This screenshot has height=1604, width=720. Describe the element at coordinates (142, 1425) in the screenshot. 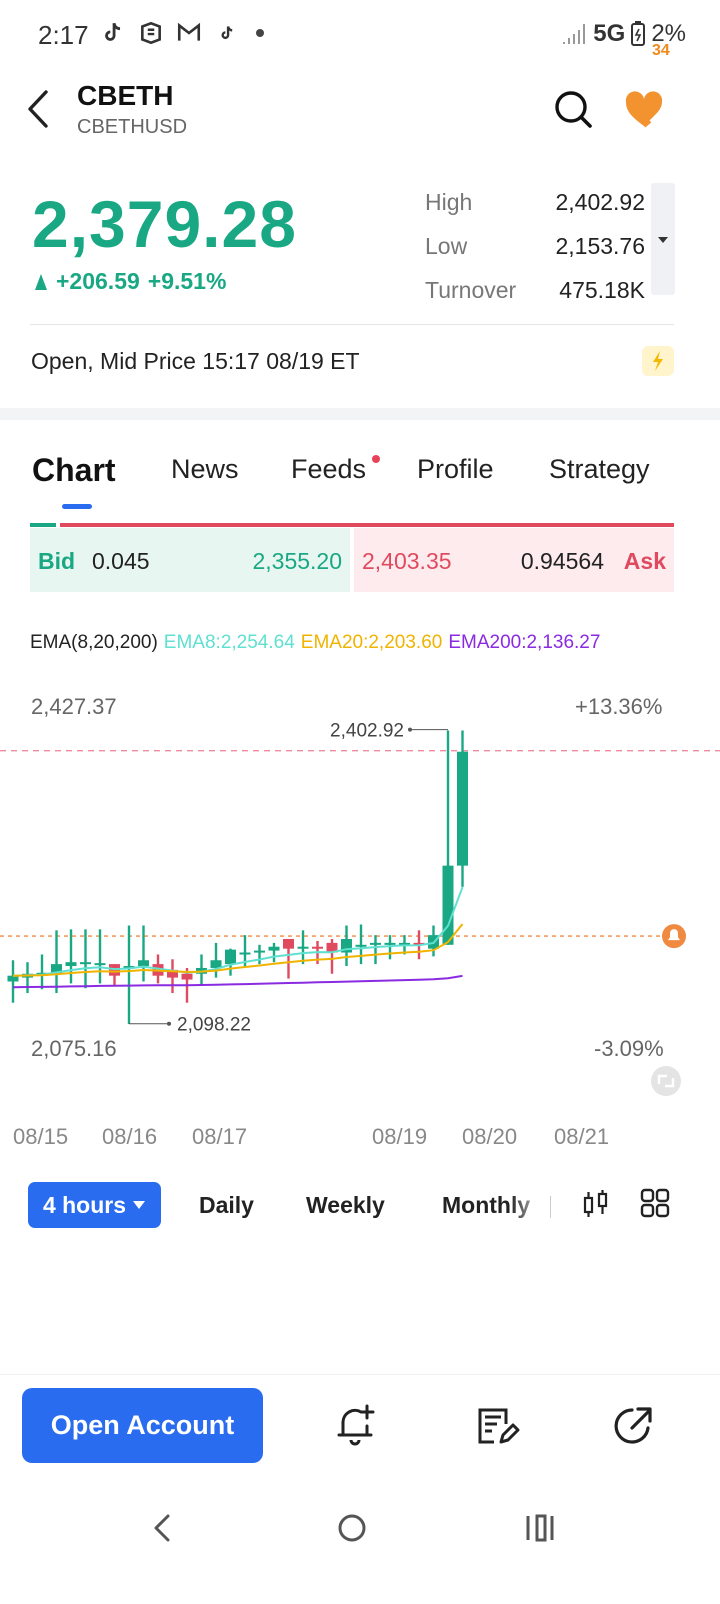

I see `open-account-button: Open Account` at that location.